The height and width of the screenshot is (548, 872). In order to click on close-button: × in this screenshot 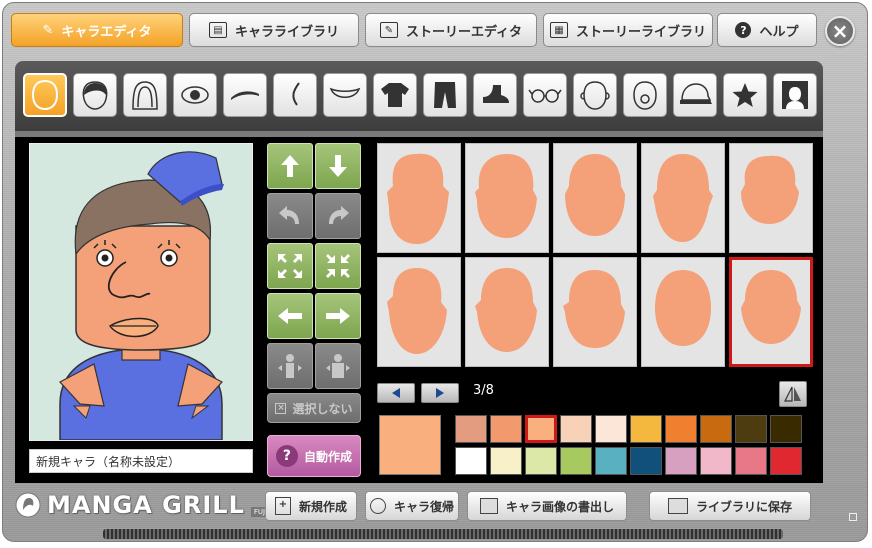, I will do `click(840, 31)`.